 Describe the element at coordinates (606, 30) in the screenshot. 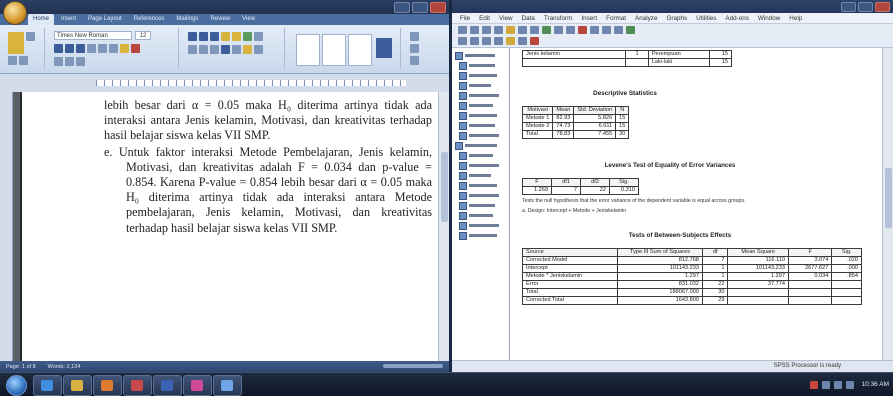

I see `select-cases-icon` at that location.